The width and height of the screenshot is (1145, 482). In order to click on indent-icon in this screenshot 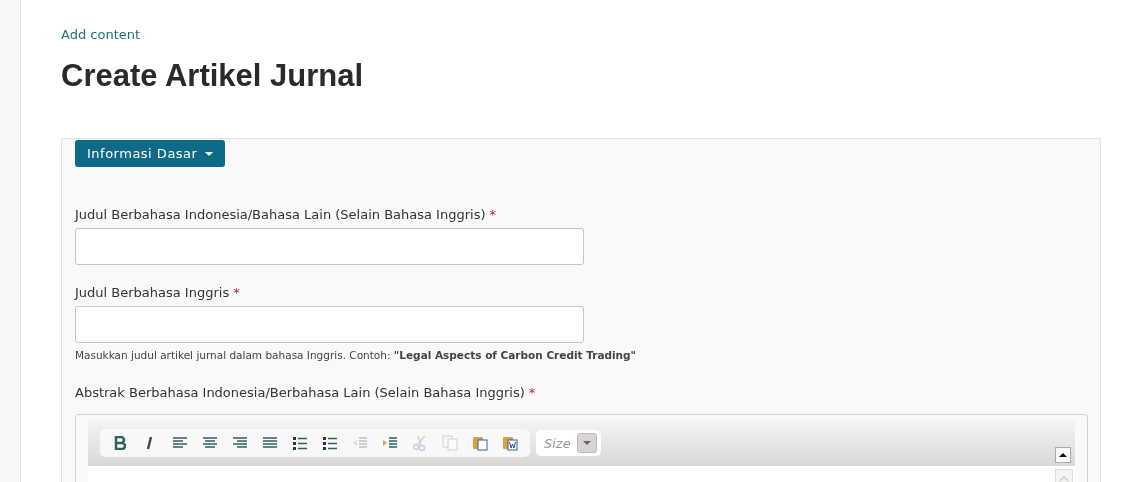, I will do `click(390, 443)`.